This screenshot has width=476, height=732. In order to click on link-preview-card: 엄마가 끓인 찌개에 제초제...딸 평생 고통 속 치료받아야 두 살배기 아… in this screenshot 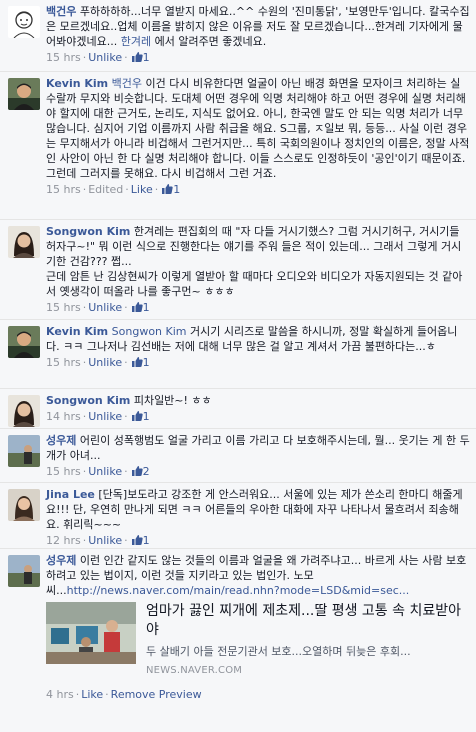, I will do `click(258, 640)`.